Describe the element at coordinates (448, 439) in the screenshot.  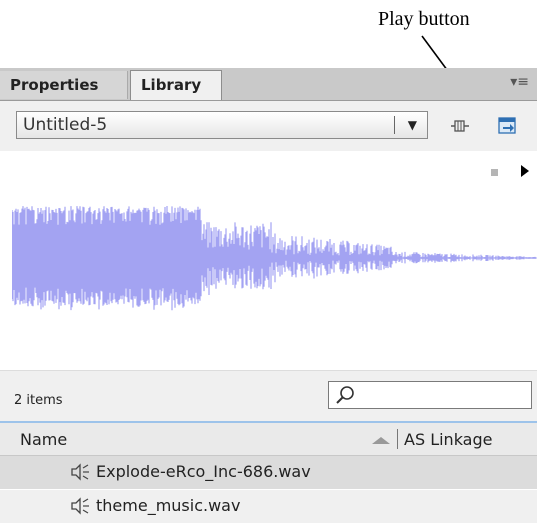
I see `column-linkage-header: AS Linkage` at that location.